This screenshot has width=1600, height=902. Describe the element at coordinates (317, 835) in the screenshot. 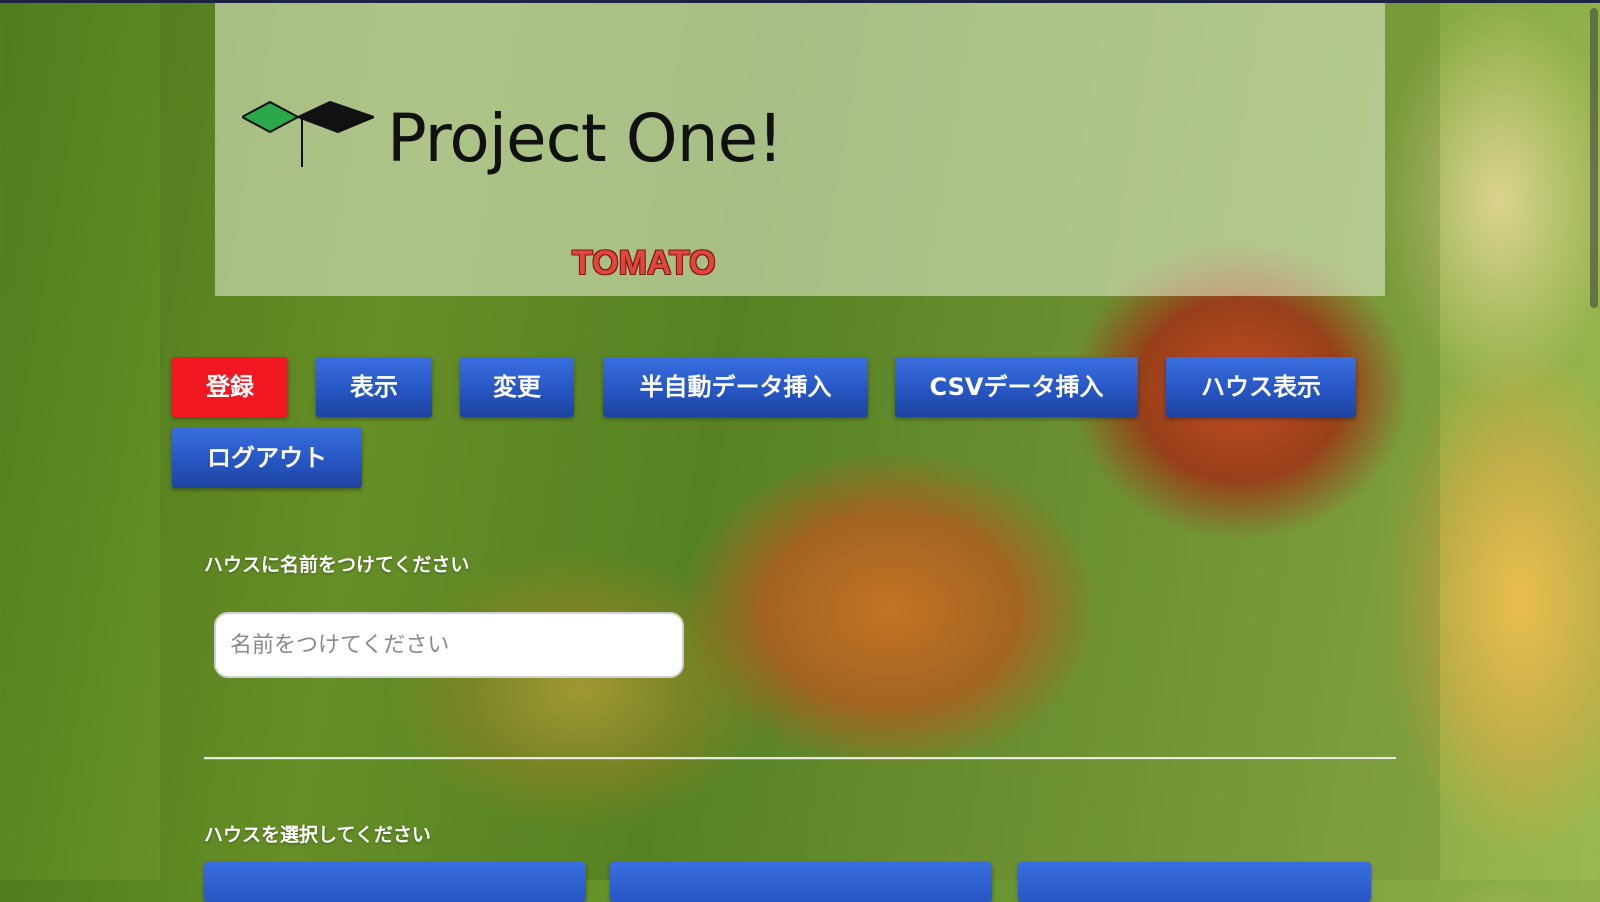

I see `house-select-label: ハウスを選択してください` at that location.